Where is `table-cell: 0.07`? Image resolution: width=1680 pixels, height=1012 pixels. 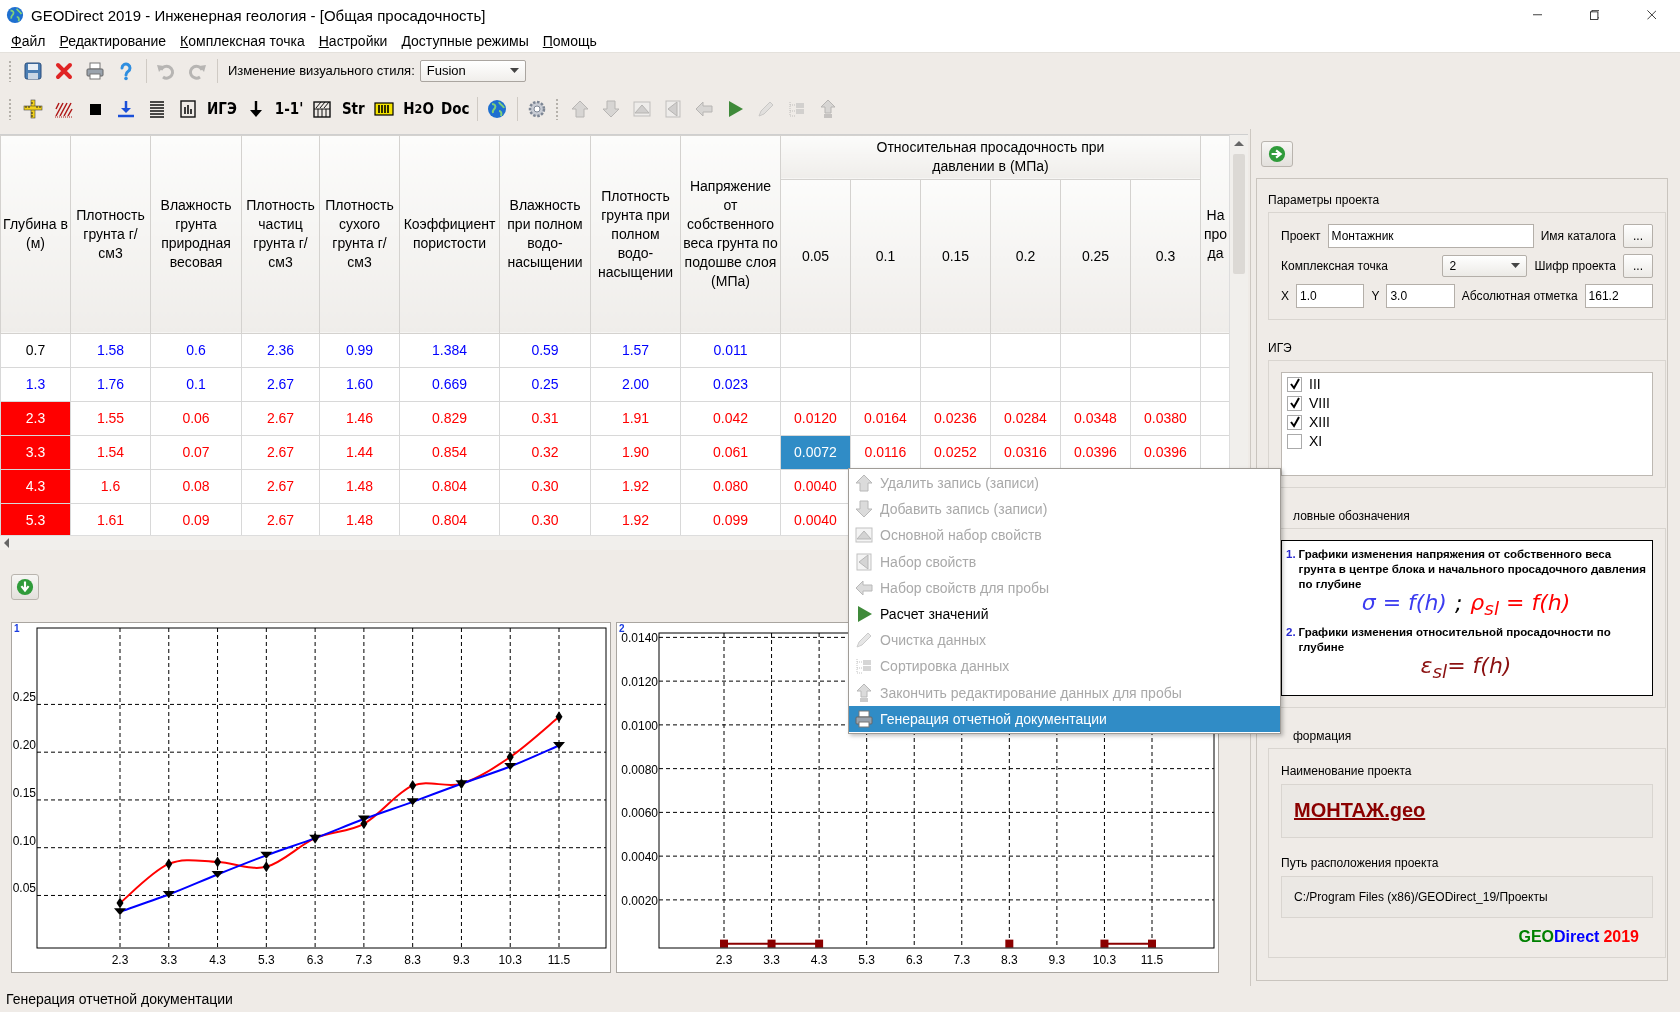
table-cell: 0.07 is located at coordinates (196, 452).